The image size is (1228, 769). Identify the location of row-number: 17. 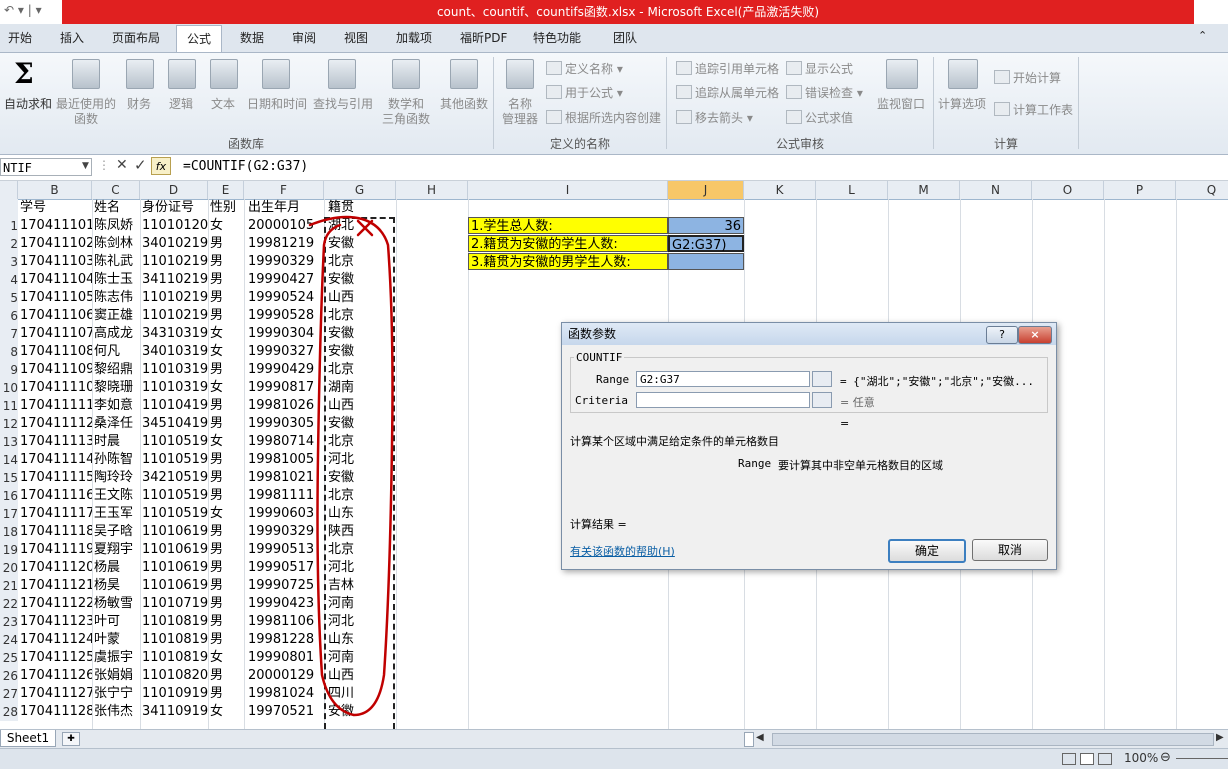
(9, 514).